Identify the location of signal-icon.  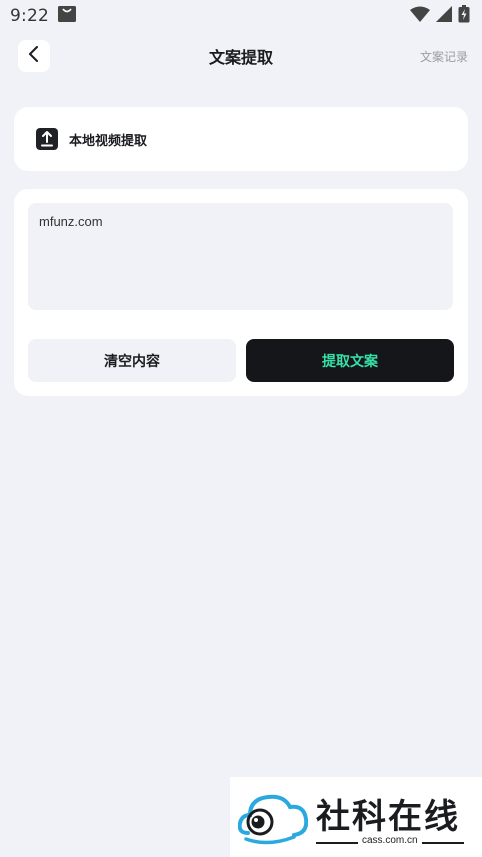
(444, 16).